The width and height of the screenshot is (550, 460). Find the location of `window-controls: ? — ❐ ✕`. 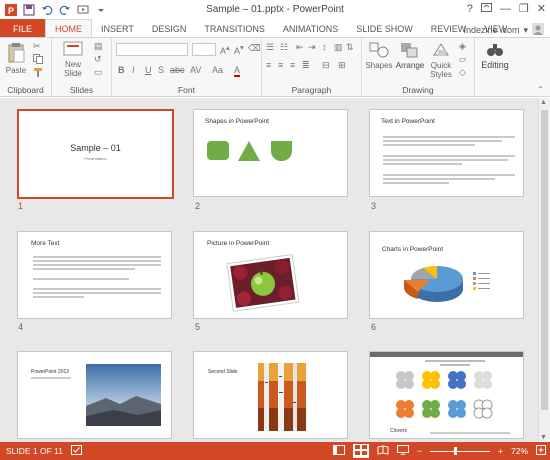

window-controls: ? — ❐ ✕ is located at coordinates (506, 8).